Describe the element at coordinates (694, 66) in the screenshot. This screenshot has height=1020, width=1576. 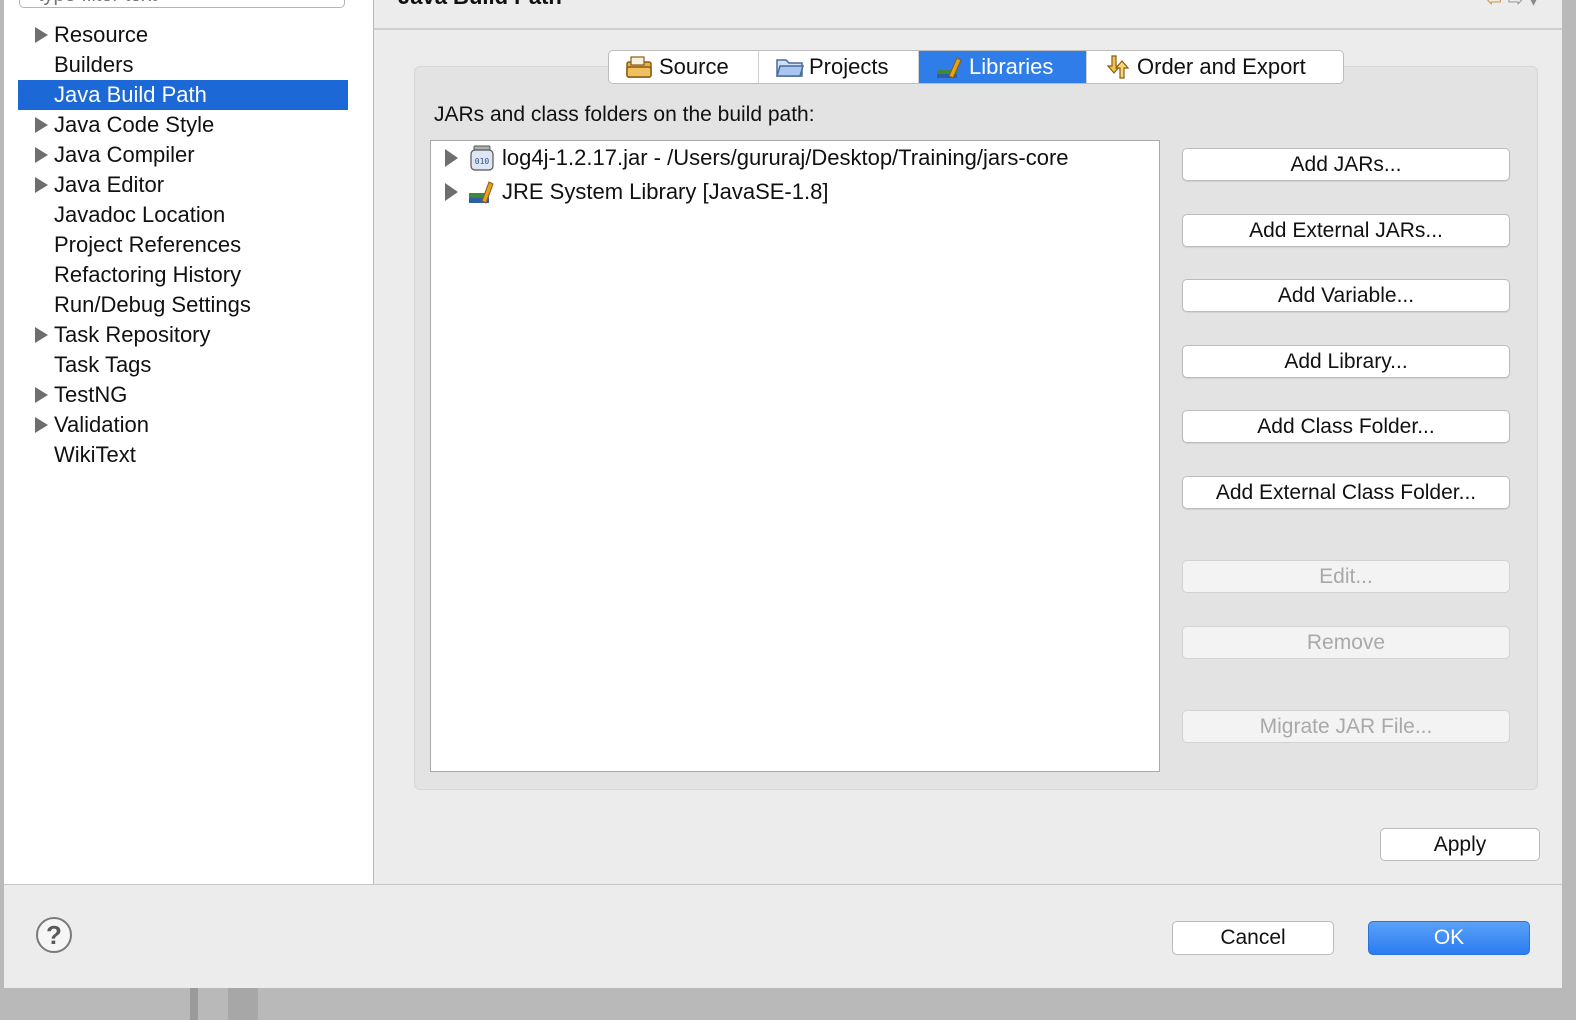
I see `tab-label: Source` at that location.